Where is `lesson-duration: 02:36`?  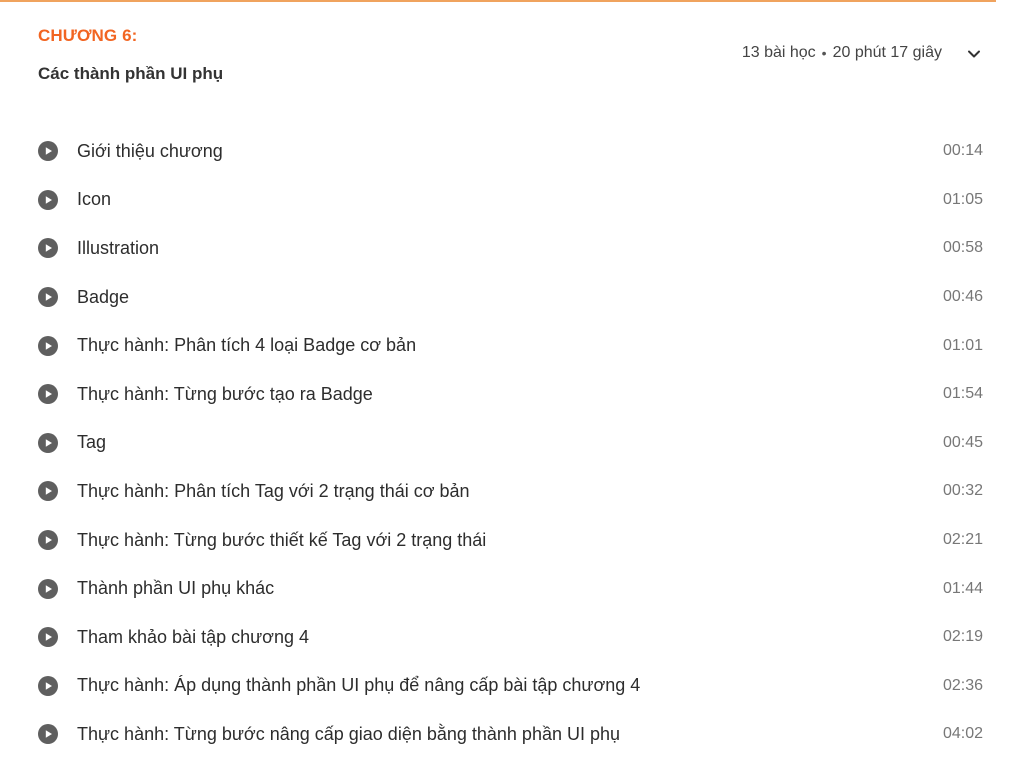 lesson-duration: 02:36 is located at coordinates (962, 685).